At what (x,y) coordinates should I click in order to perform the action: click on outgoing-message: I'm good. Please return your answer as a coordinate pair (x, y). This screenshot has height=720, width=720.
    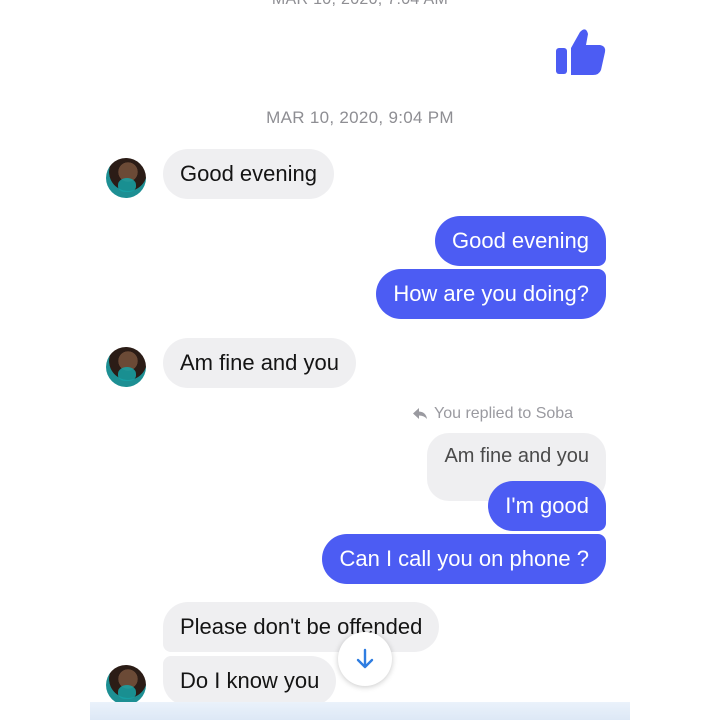
    Looking at the image, I should click on (547, 506).